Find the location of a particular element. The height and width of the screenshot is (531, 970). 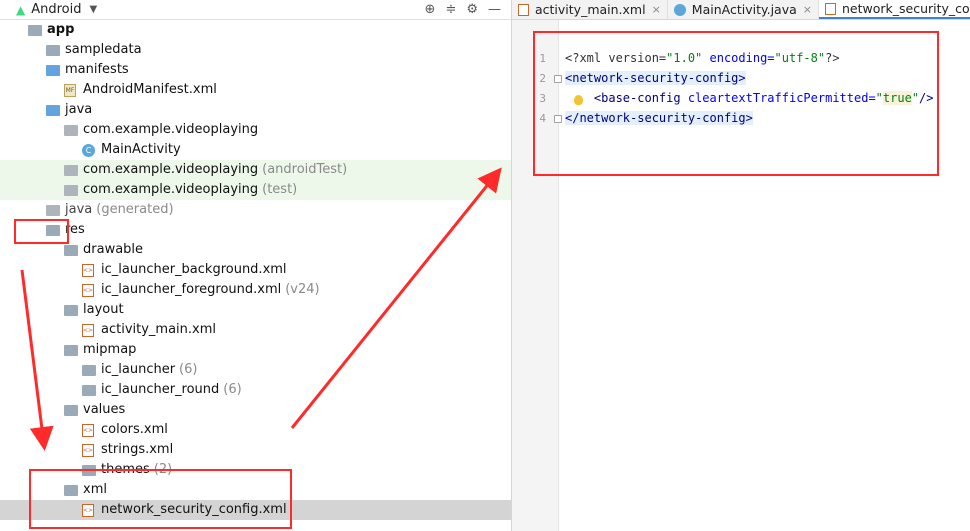

tree-item-name: themes is located at coordinates (125, 469).